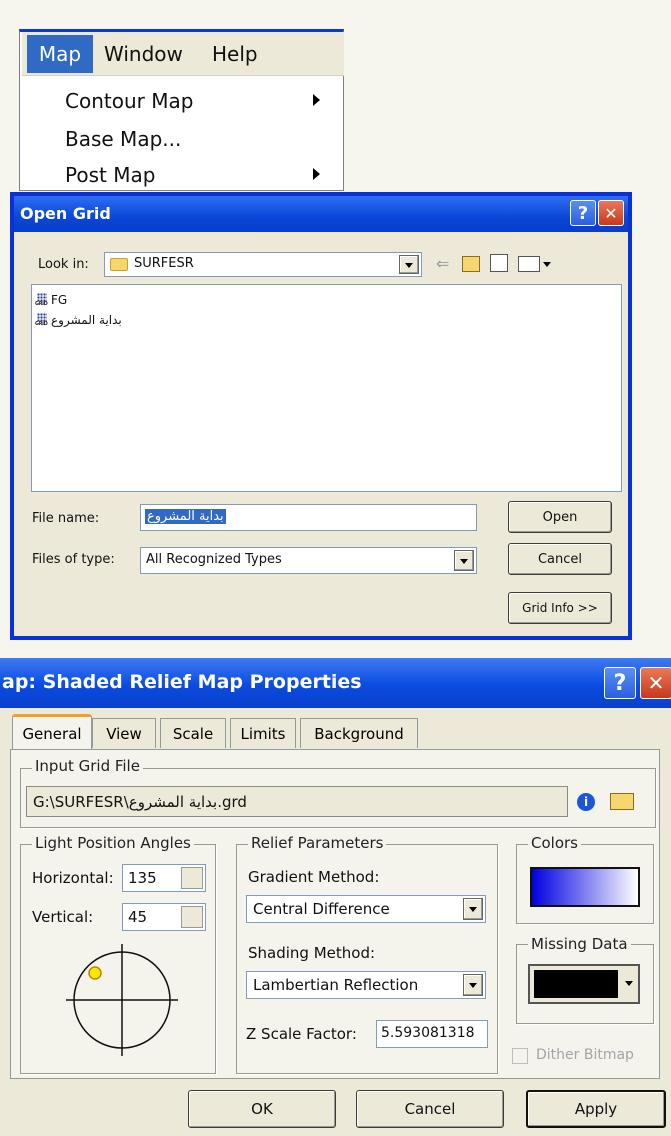  What do you see at coordinates (59, 300) in the screenshot?
I see `file-item-name: FG` at bounding box center [59, 300].